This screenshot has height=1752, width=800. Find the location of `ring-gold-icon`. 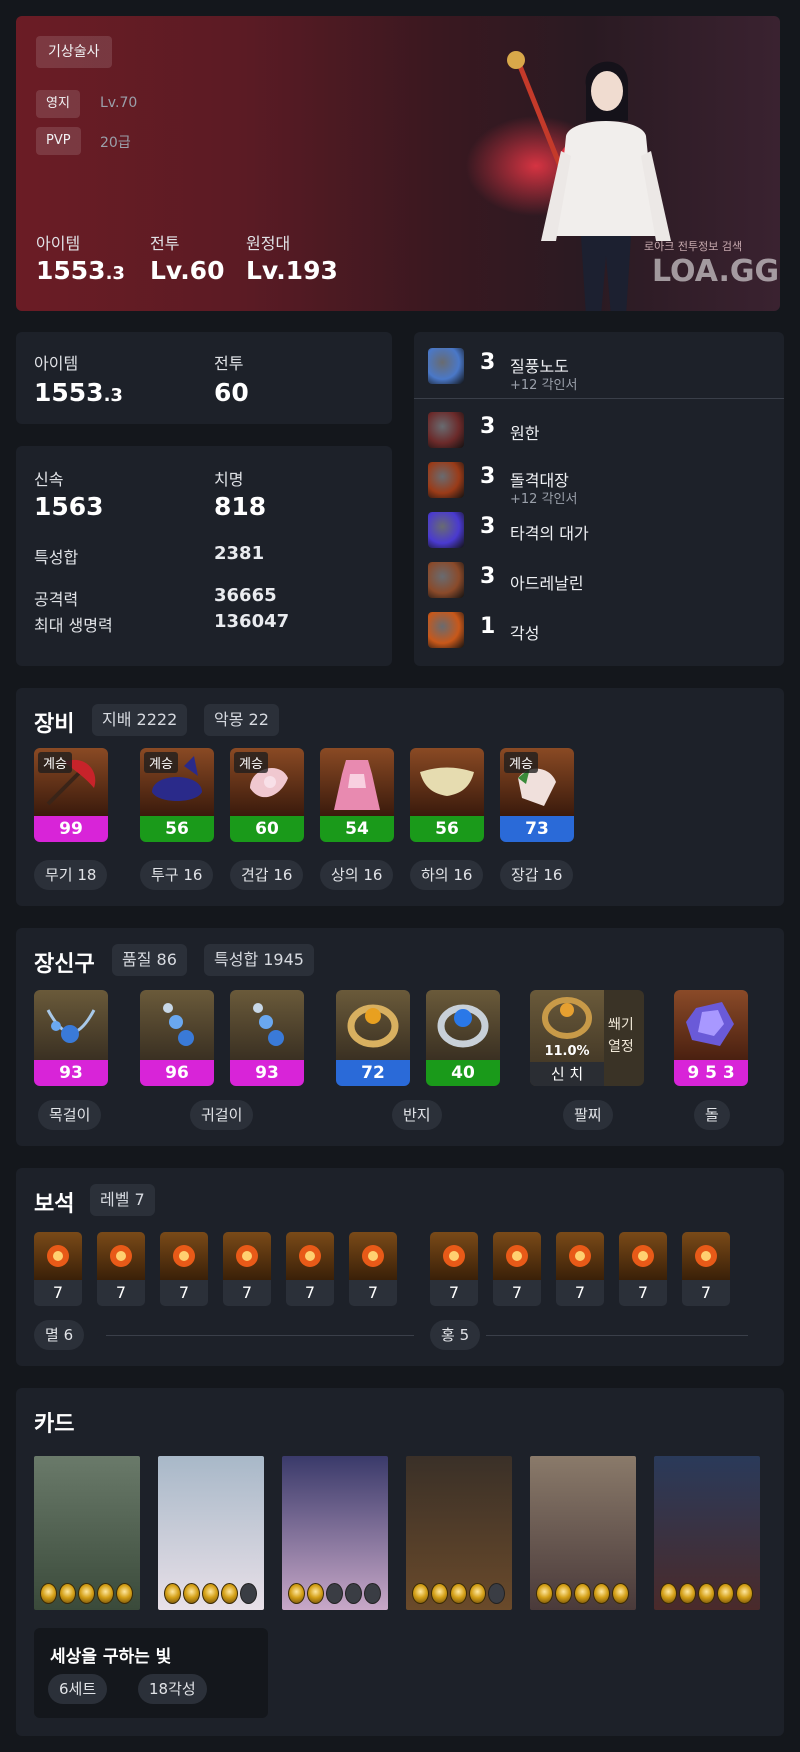

ring-gold-icon is located at coordinates (373, 1025).